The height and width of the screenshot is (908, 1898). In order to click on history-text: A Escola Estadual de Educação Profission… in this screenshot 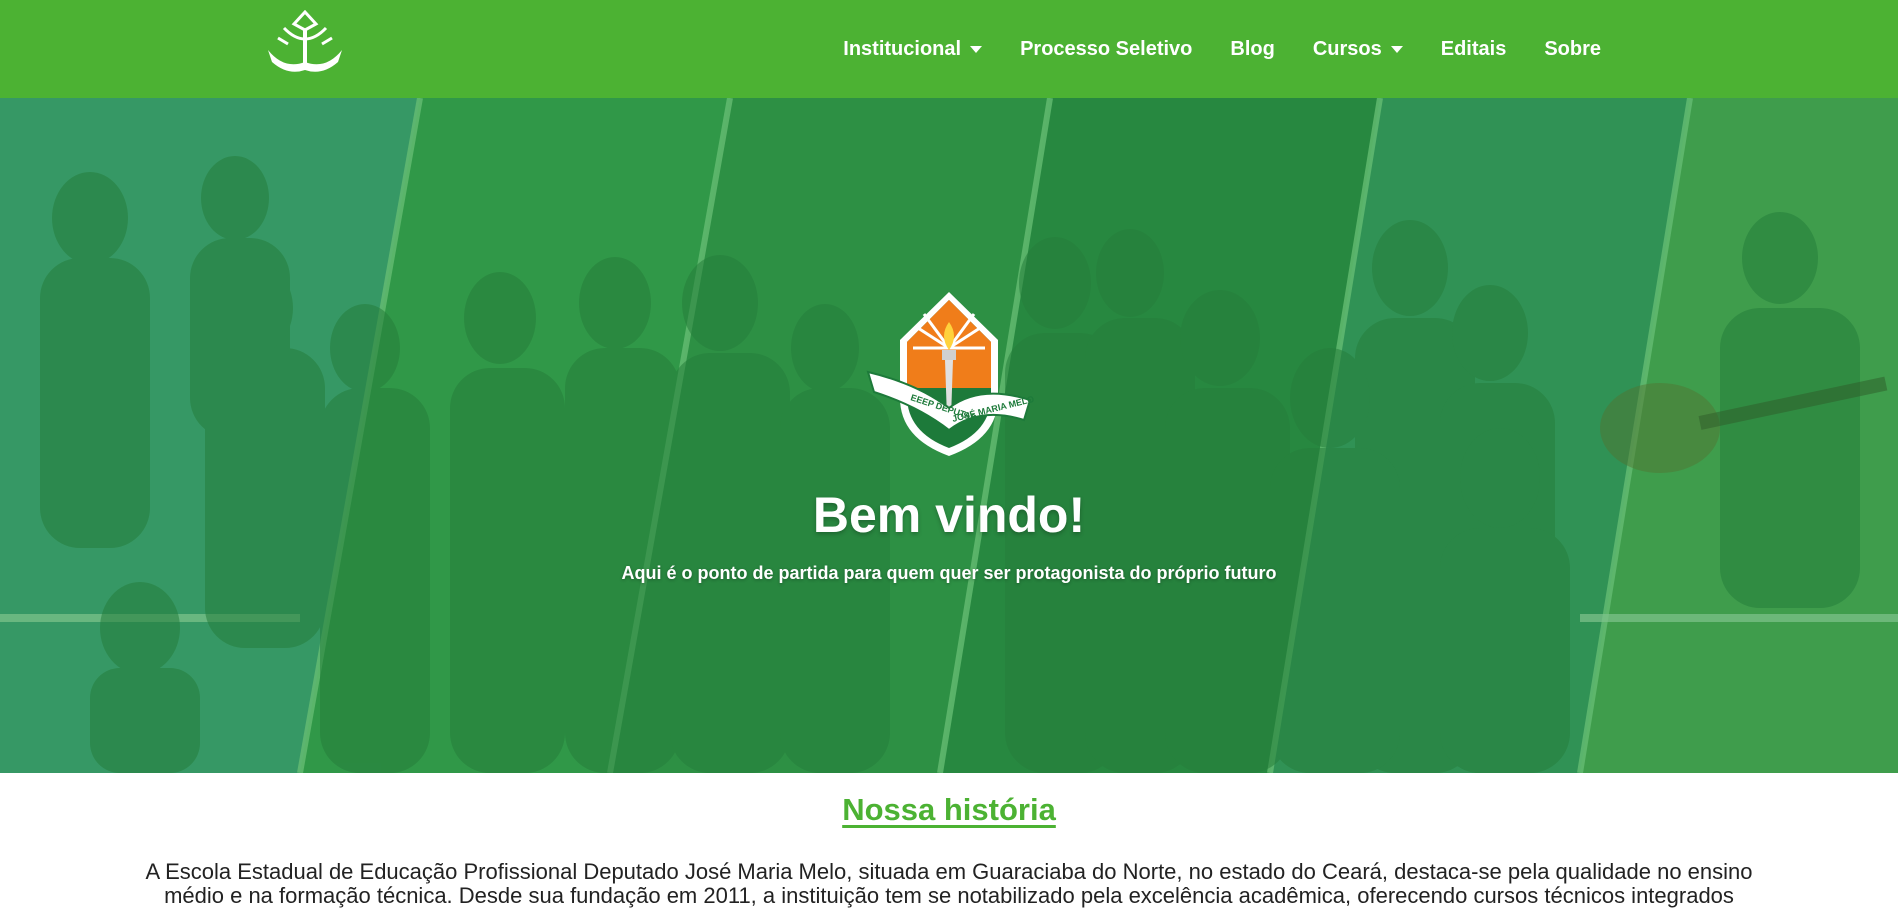, I will do `click(949, 883)`.